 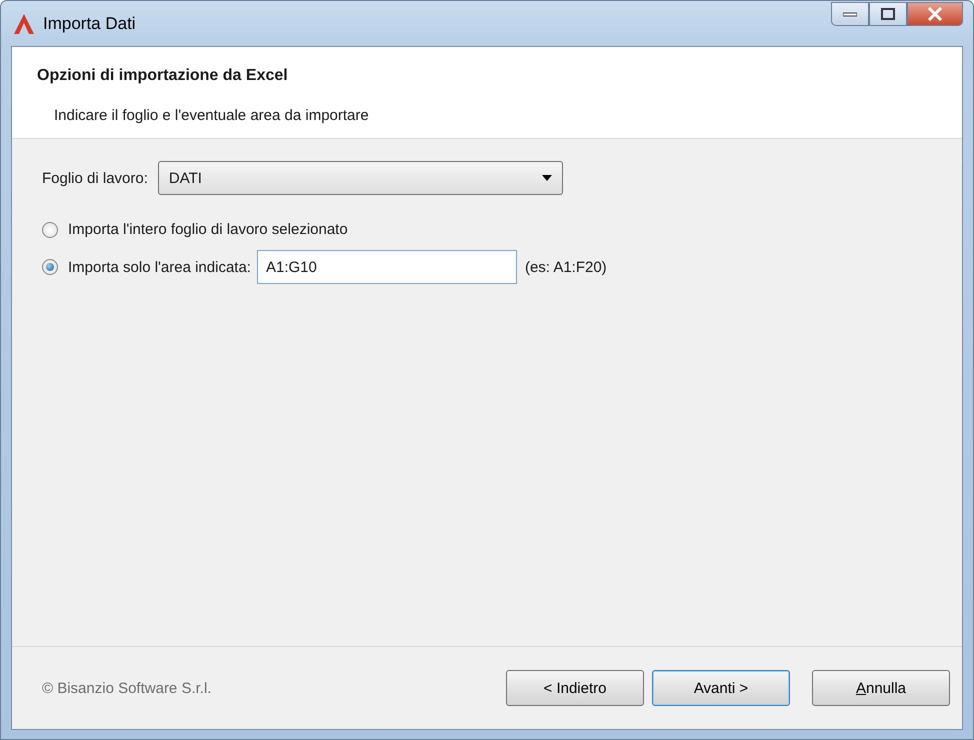 I want to click on wizard-button: Avanti >, so click(x=721, y=688).